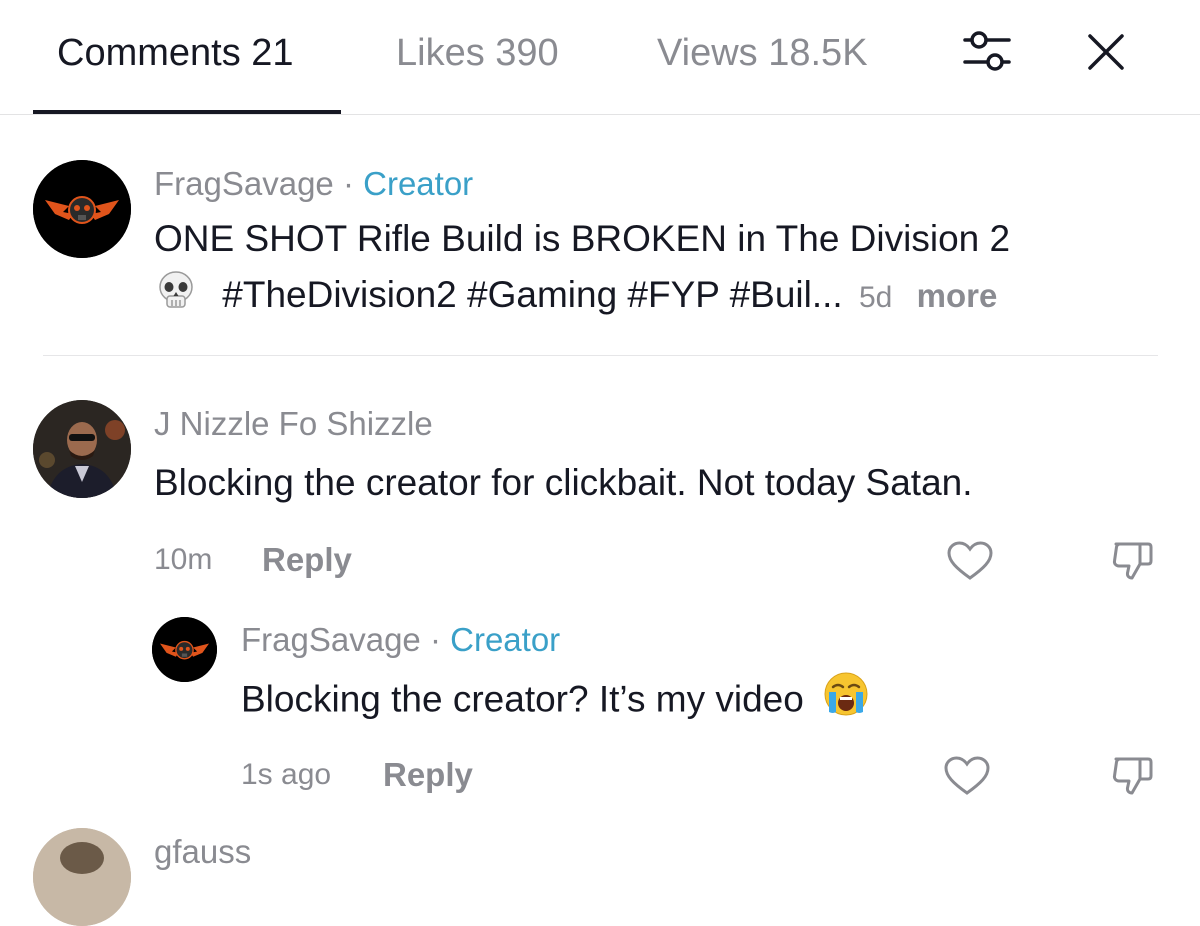 The height and width of the screenshot is (926, 1200). I want to click on comments-header: Comments 21 Likes 390 Views 18.5K, so click(600, 57).